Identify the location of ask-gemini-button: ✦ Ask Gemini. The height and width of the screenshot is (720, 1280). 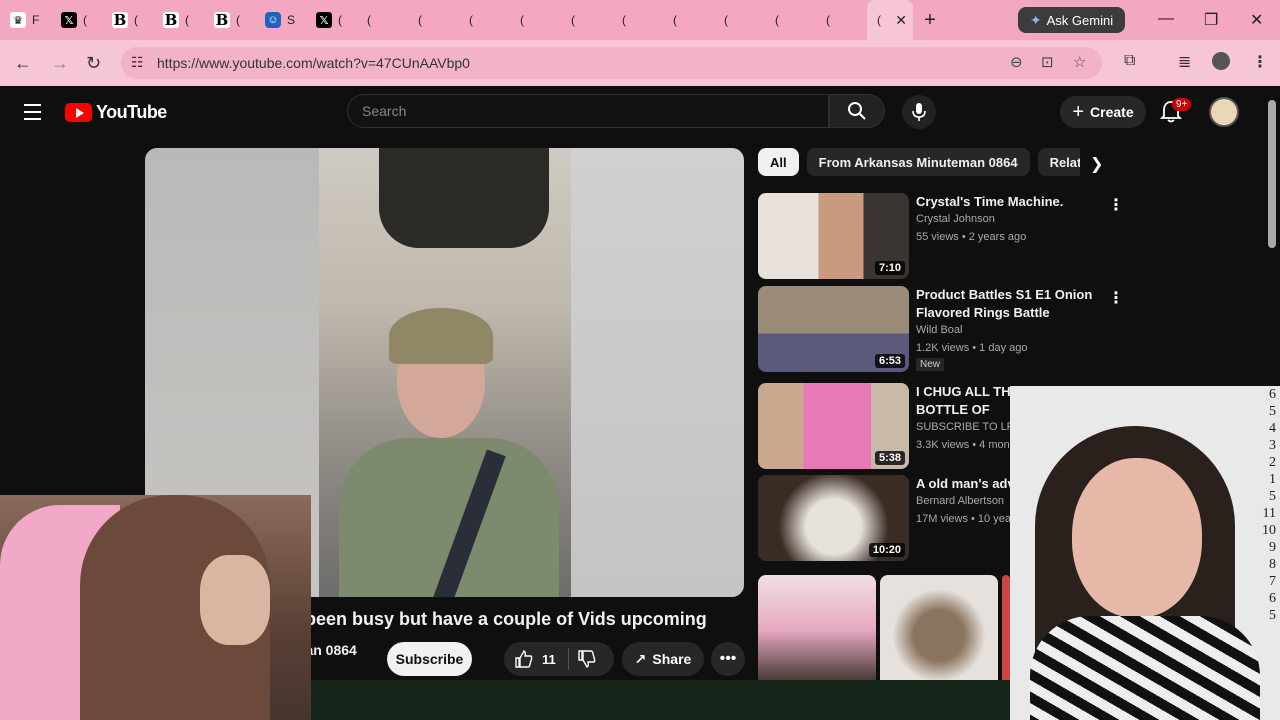
(1071, 20).